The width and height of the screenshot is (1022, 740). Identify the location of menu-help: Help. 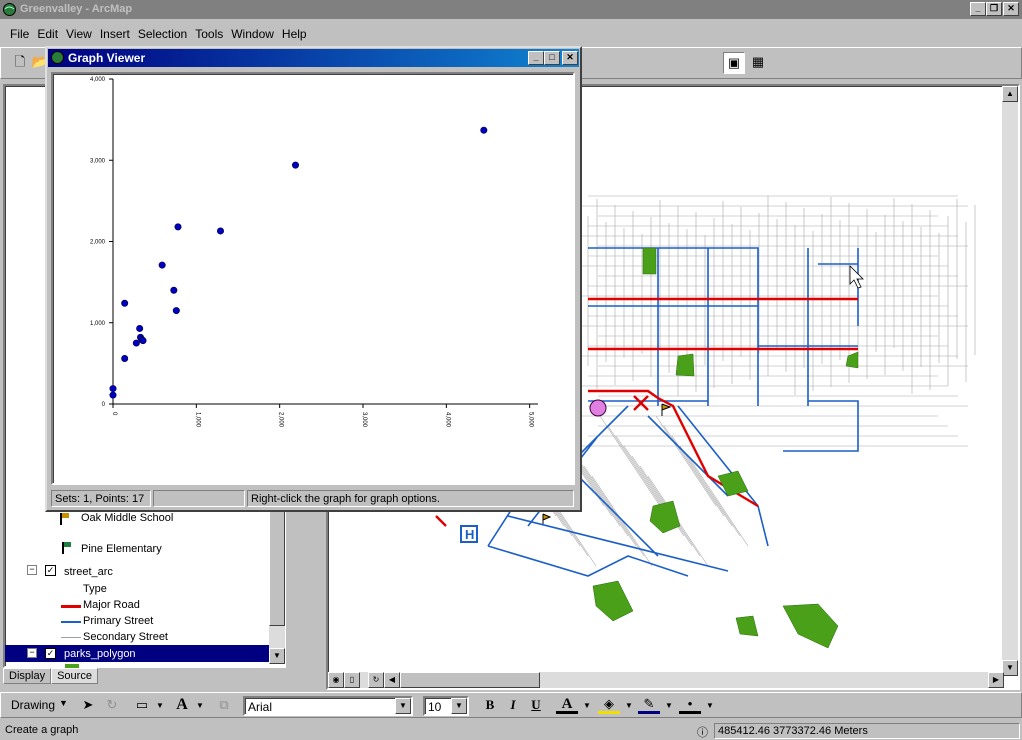
(294, 34).